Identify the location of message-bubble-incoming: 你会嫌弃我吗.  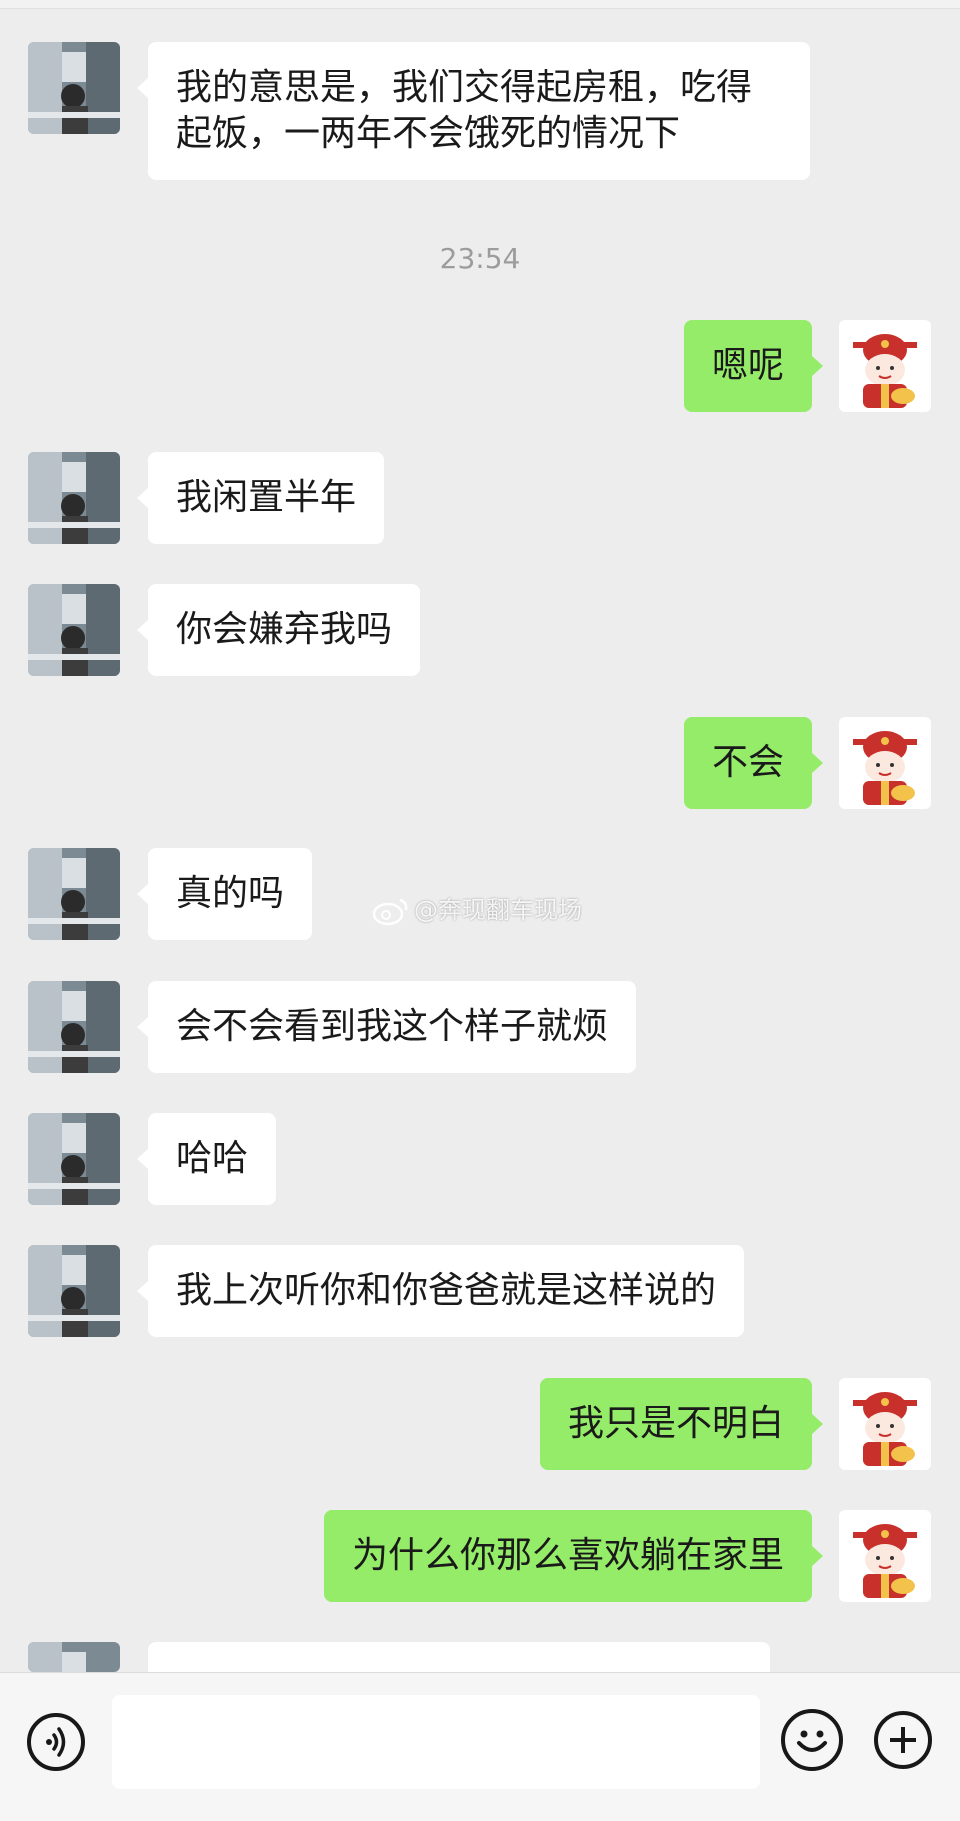
(278, 630).